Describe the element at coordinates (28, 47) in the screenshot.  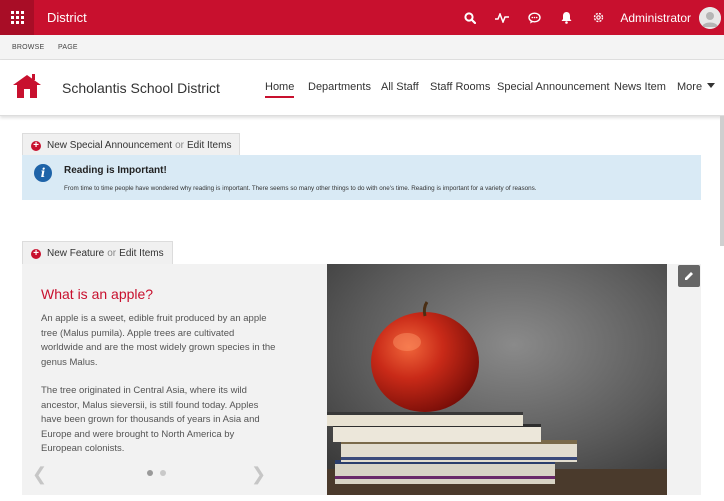
I see `ribbon-tab-browse: BROWSE` at that location.